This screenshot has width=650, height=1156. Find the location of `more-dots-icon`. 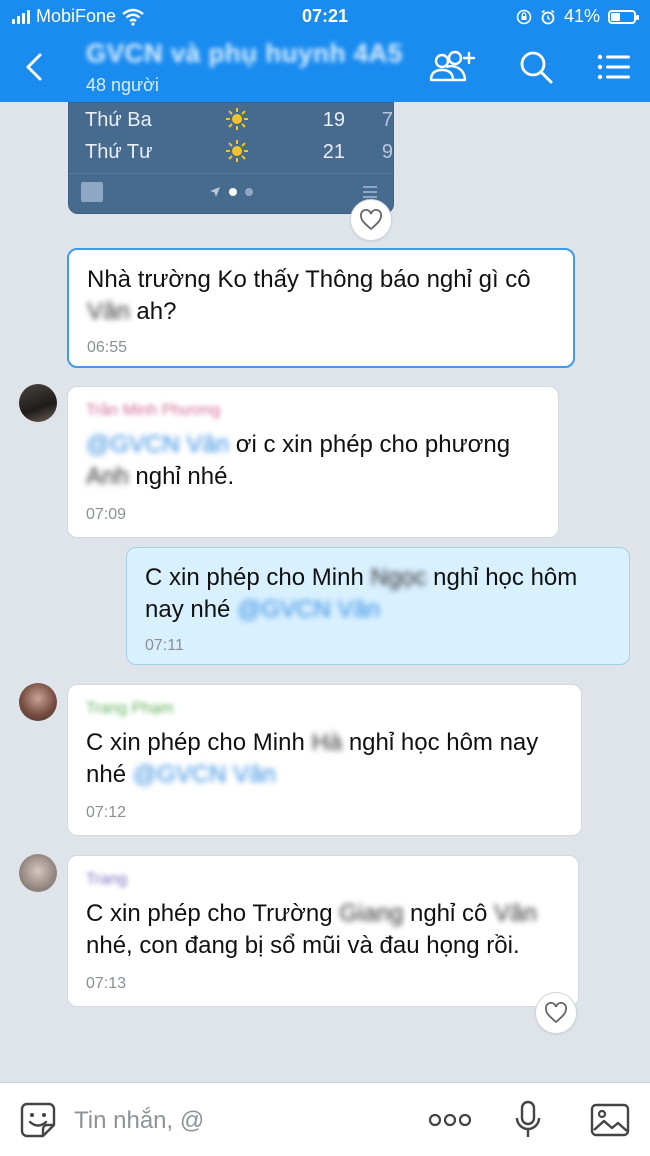

more-dots-icon is located at coordinates (450, 1120).